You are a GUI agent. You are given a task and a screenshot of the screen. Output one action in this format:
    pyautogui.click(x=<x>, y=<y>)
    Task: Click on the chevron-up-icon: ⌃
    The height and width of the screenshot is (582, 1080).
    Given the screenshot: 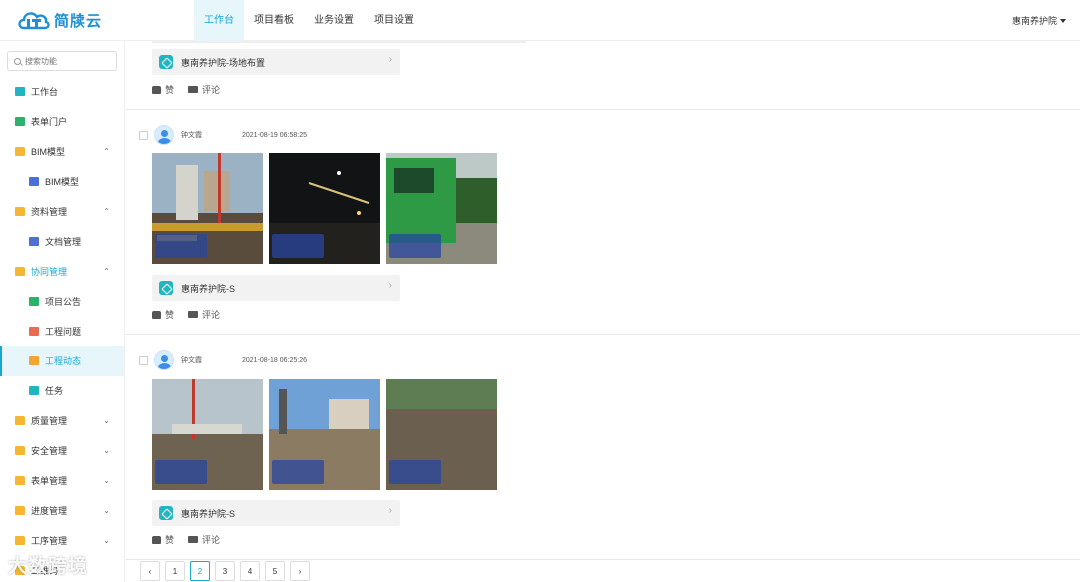 What is the action you would take?
    pyautogui.click(x=106, y=152)
    